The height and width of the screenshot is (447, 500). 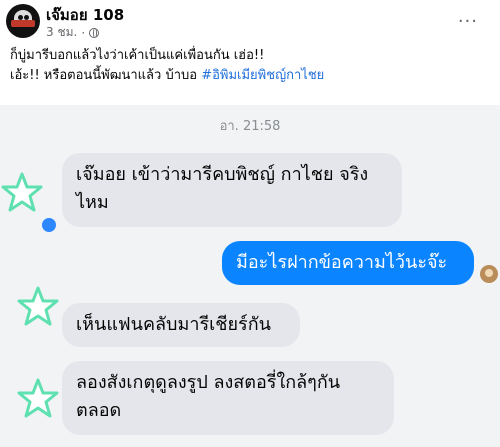 I want to click on message-bubble-incoming: ลองสังเกตุดูลงรูป ลงสตอรี่ใกล้ๆกัน ตลอด, so click(x=228, y=398).